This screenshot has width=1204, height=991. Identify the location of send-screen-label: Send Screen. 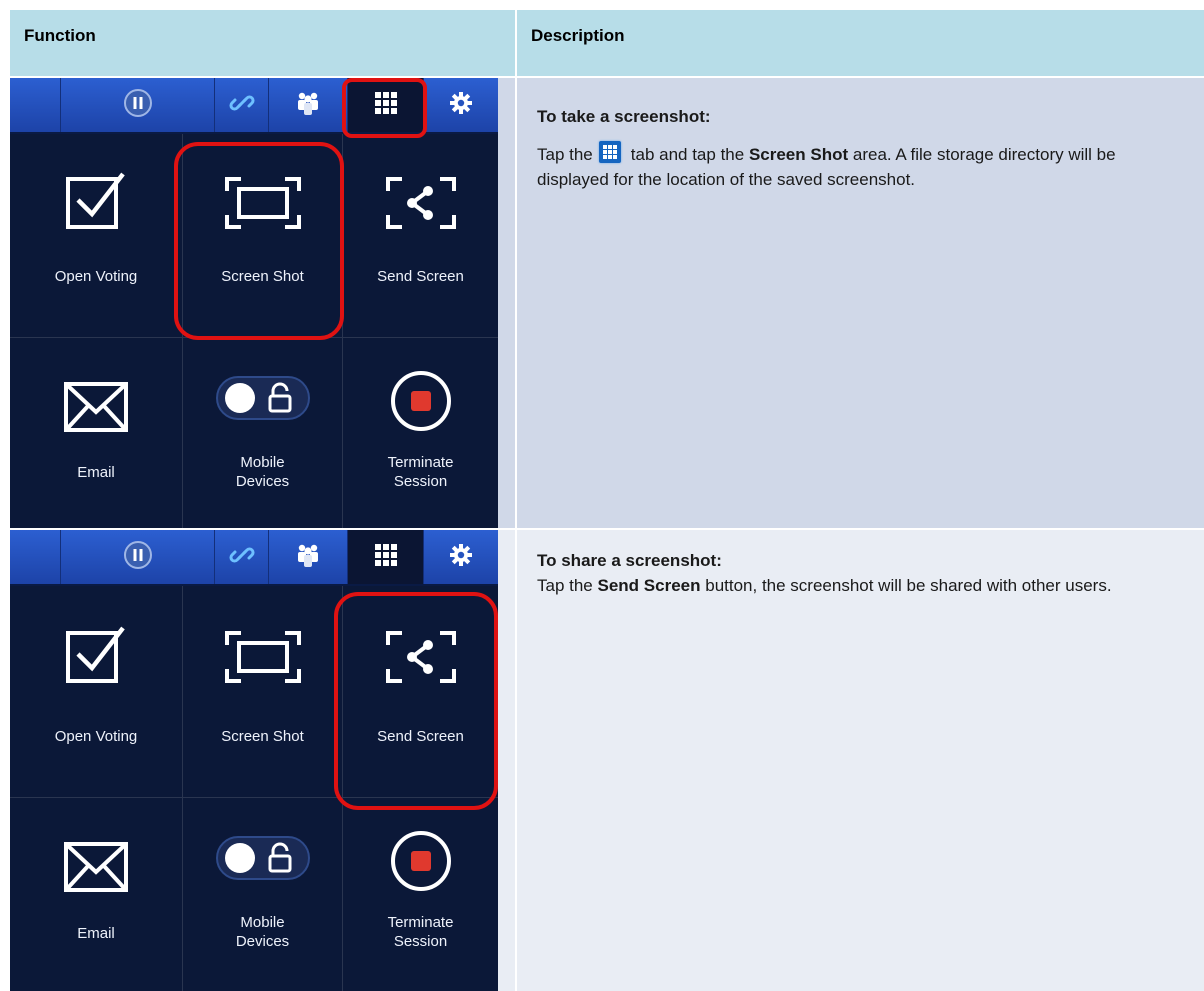
(420, 276).